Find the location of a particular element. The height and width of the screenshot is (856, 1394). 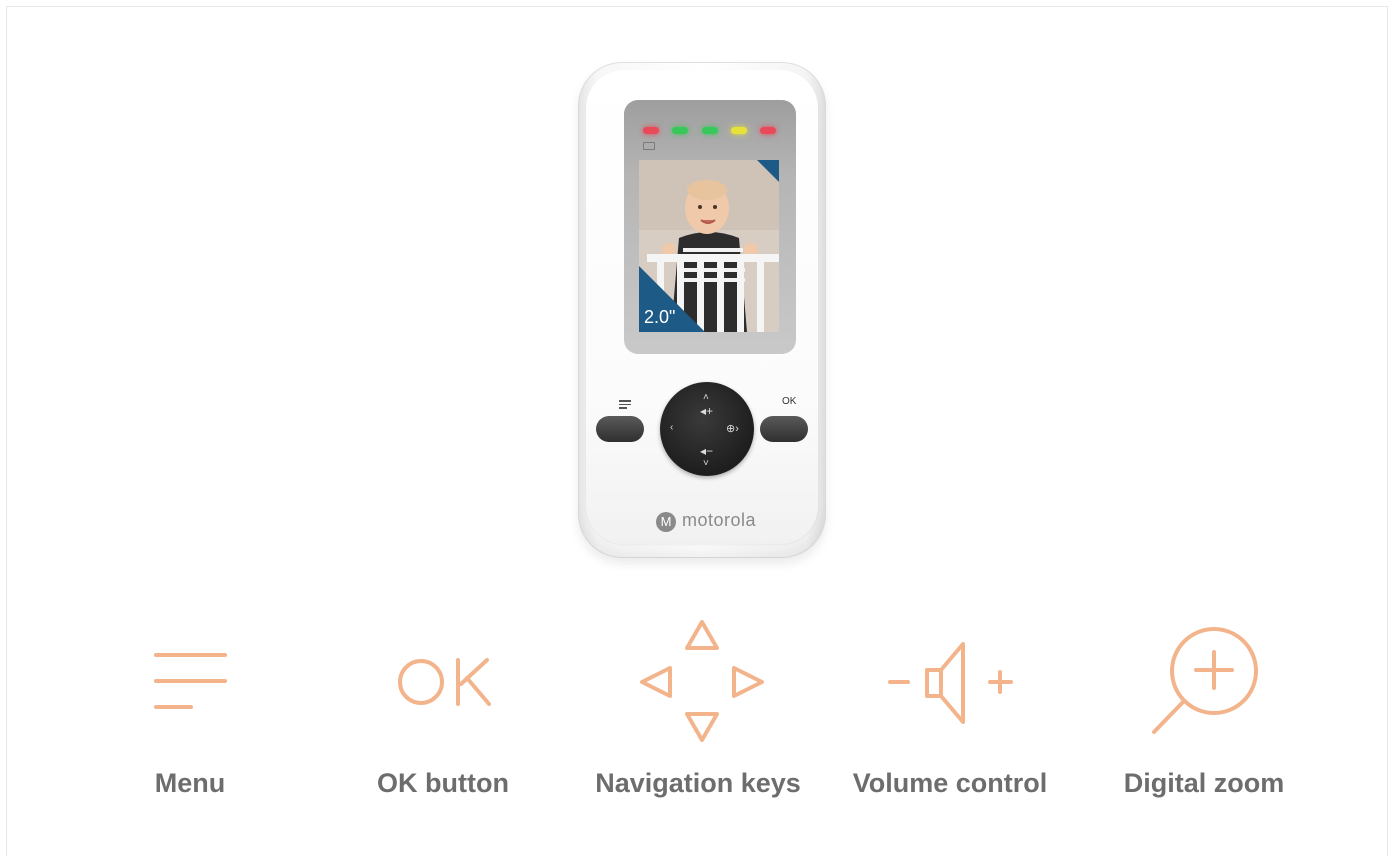

battery-icon is located at coordinates (649, 146).